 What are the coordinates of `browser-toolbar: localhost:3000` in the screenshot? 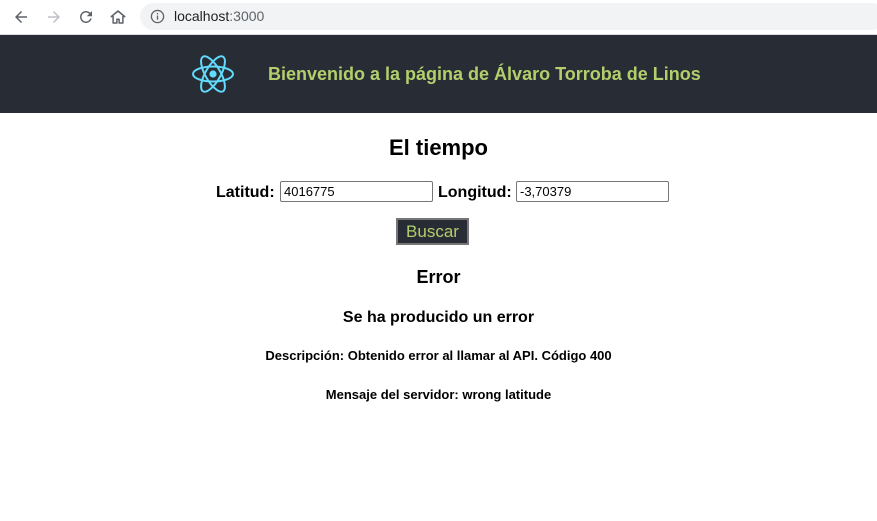 It's located at (438, 17).